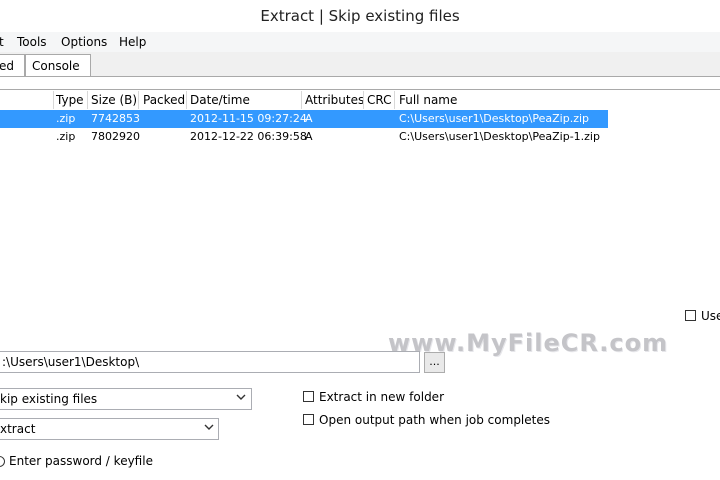 The width and height of the screenshot is (720, 480). I want to click on column-header-fullname: Full name, so click(428, 100).